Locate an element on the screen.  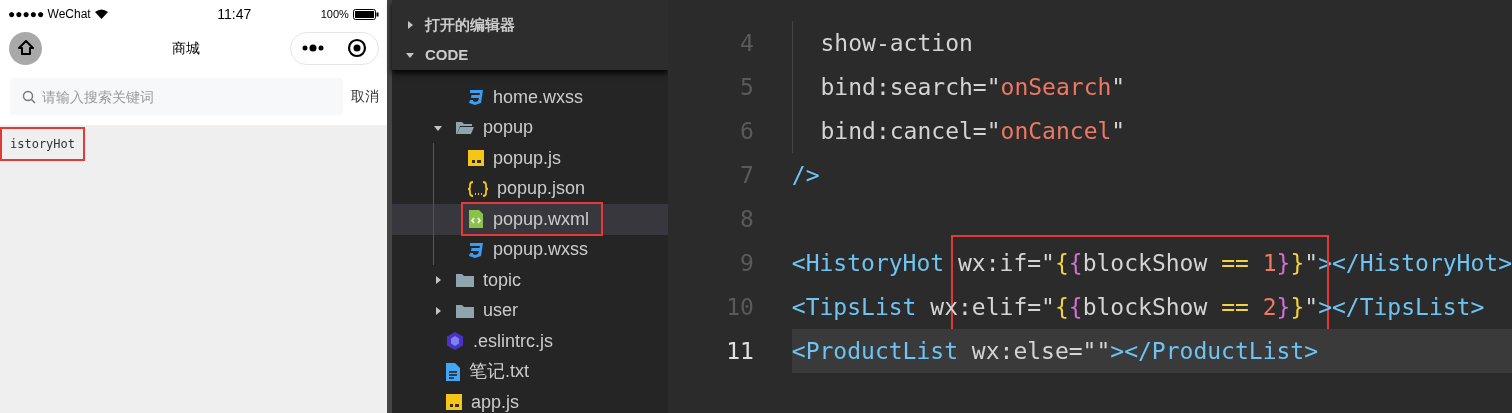
more-icon is located at coordinates (313, 48).